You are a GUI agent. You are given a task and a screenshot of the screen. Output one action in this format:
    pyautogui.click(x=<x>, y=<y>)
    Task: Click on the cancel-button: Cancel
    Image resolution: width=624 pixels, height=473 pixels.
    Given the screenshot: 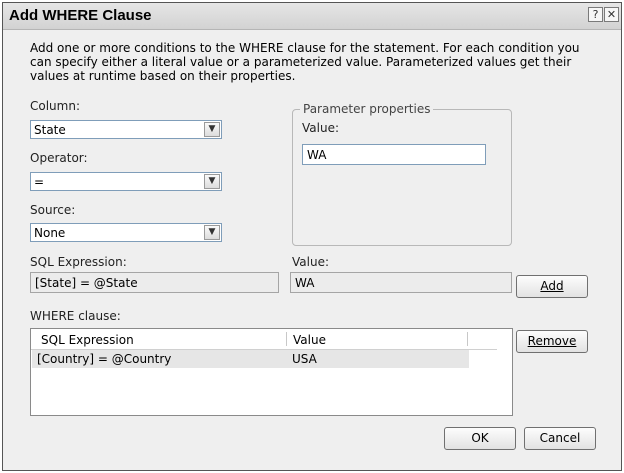 What is the action you would take?
    pyautogui.click(x=560, y=438)
    